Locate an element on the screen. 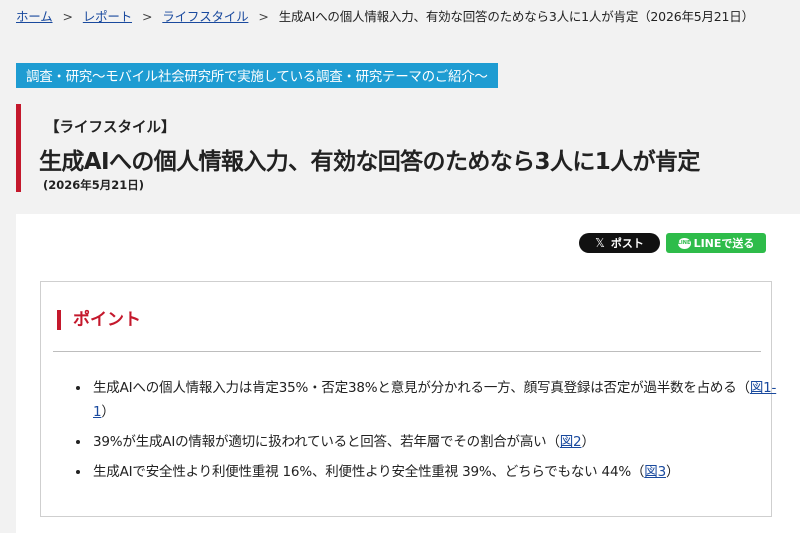 The height and width of the screenshot is (533, 800). line-share-button: LINE LINEで送る is located at coordinates (716, 243).